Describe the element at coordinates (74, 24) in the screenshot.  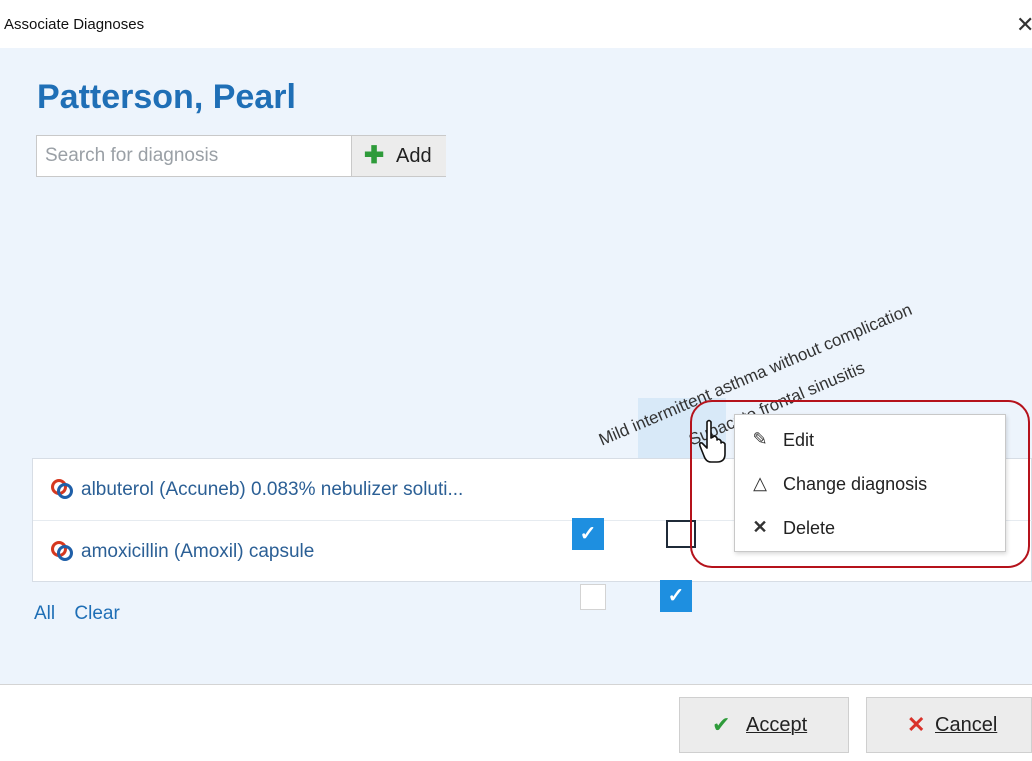
I see `window-title: Associate Diagnoses` at that location.